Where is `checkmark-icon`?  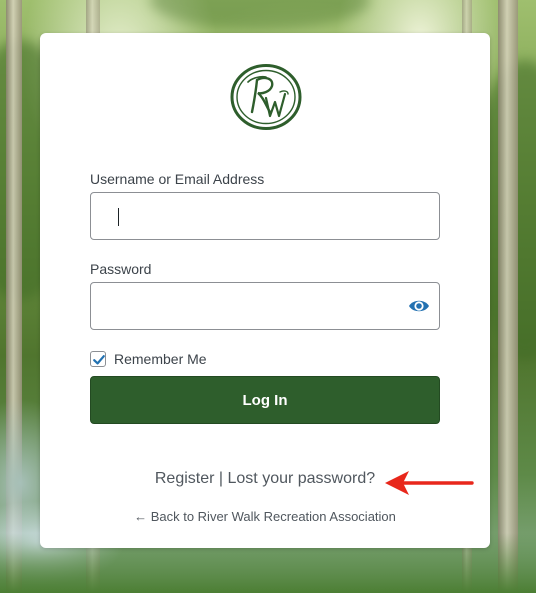
checkmark-icon is located at coordinates (99, 360).